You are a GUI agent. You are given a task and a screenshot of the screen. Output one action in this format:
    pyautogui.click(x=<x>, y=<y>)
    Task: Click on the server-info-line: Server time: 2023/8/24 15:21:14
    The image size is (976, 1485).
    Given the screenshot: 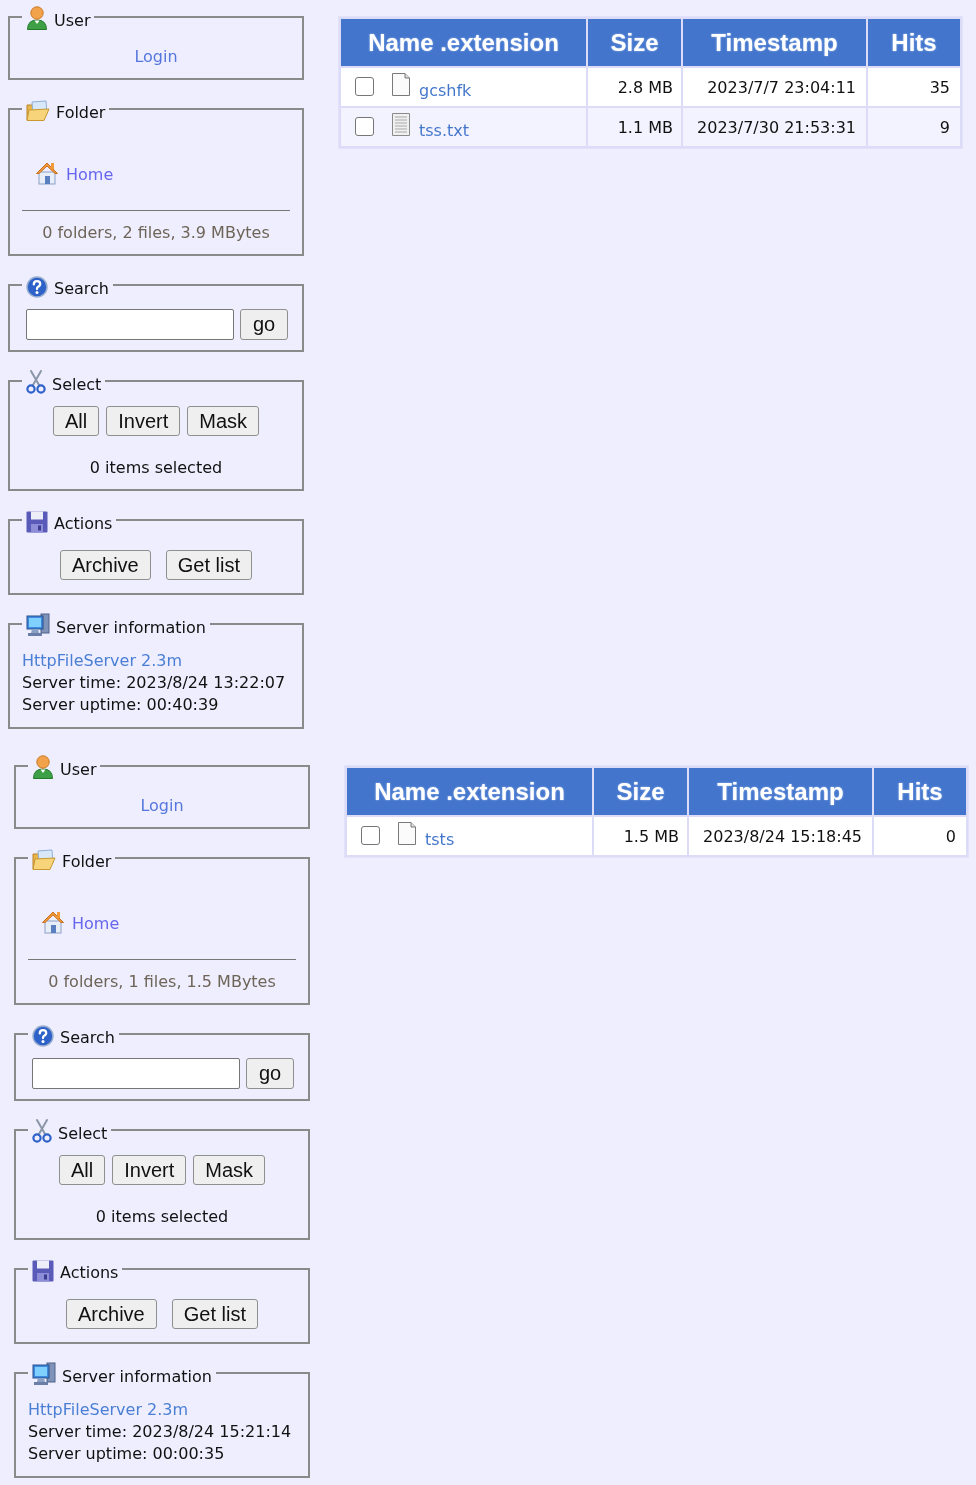 What is the action you would take?
    pyautogui.click(x=160, y=1432)
    